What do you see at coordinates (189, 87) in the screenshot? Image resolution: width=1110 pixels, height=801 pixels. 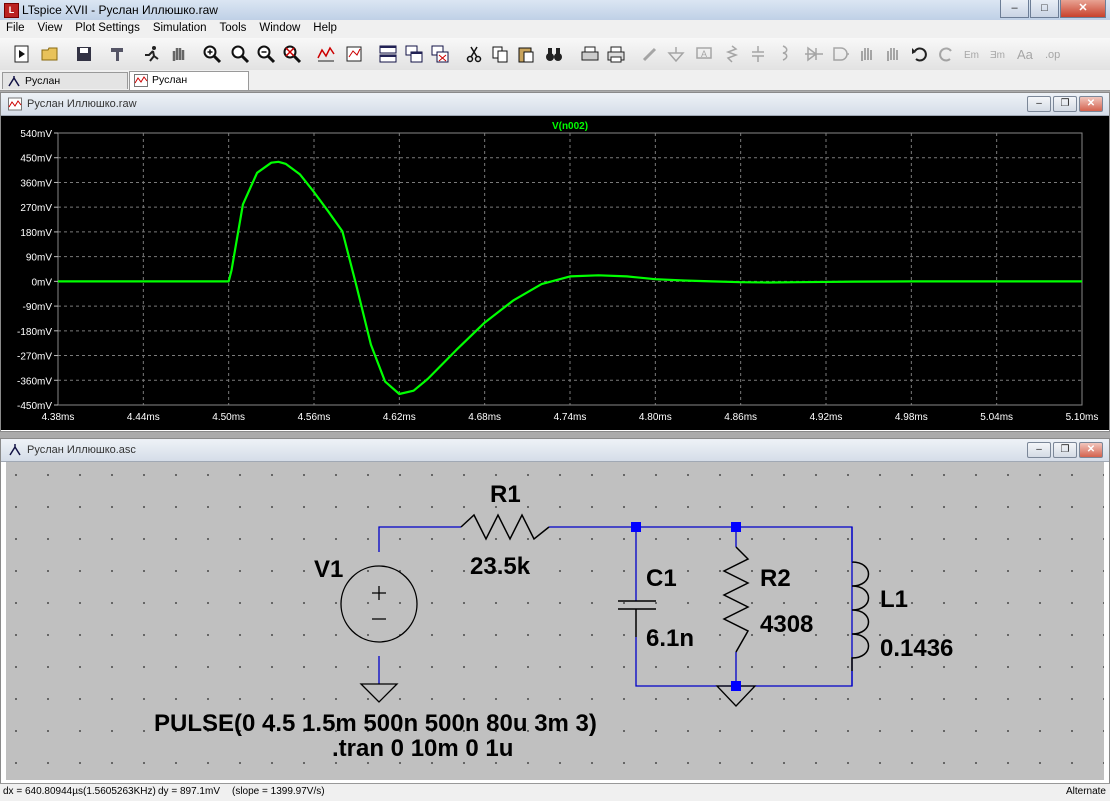 I see `tab-waveform: Руслан Иллюшко.raw` at bounding box center [189, 87].